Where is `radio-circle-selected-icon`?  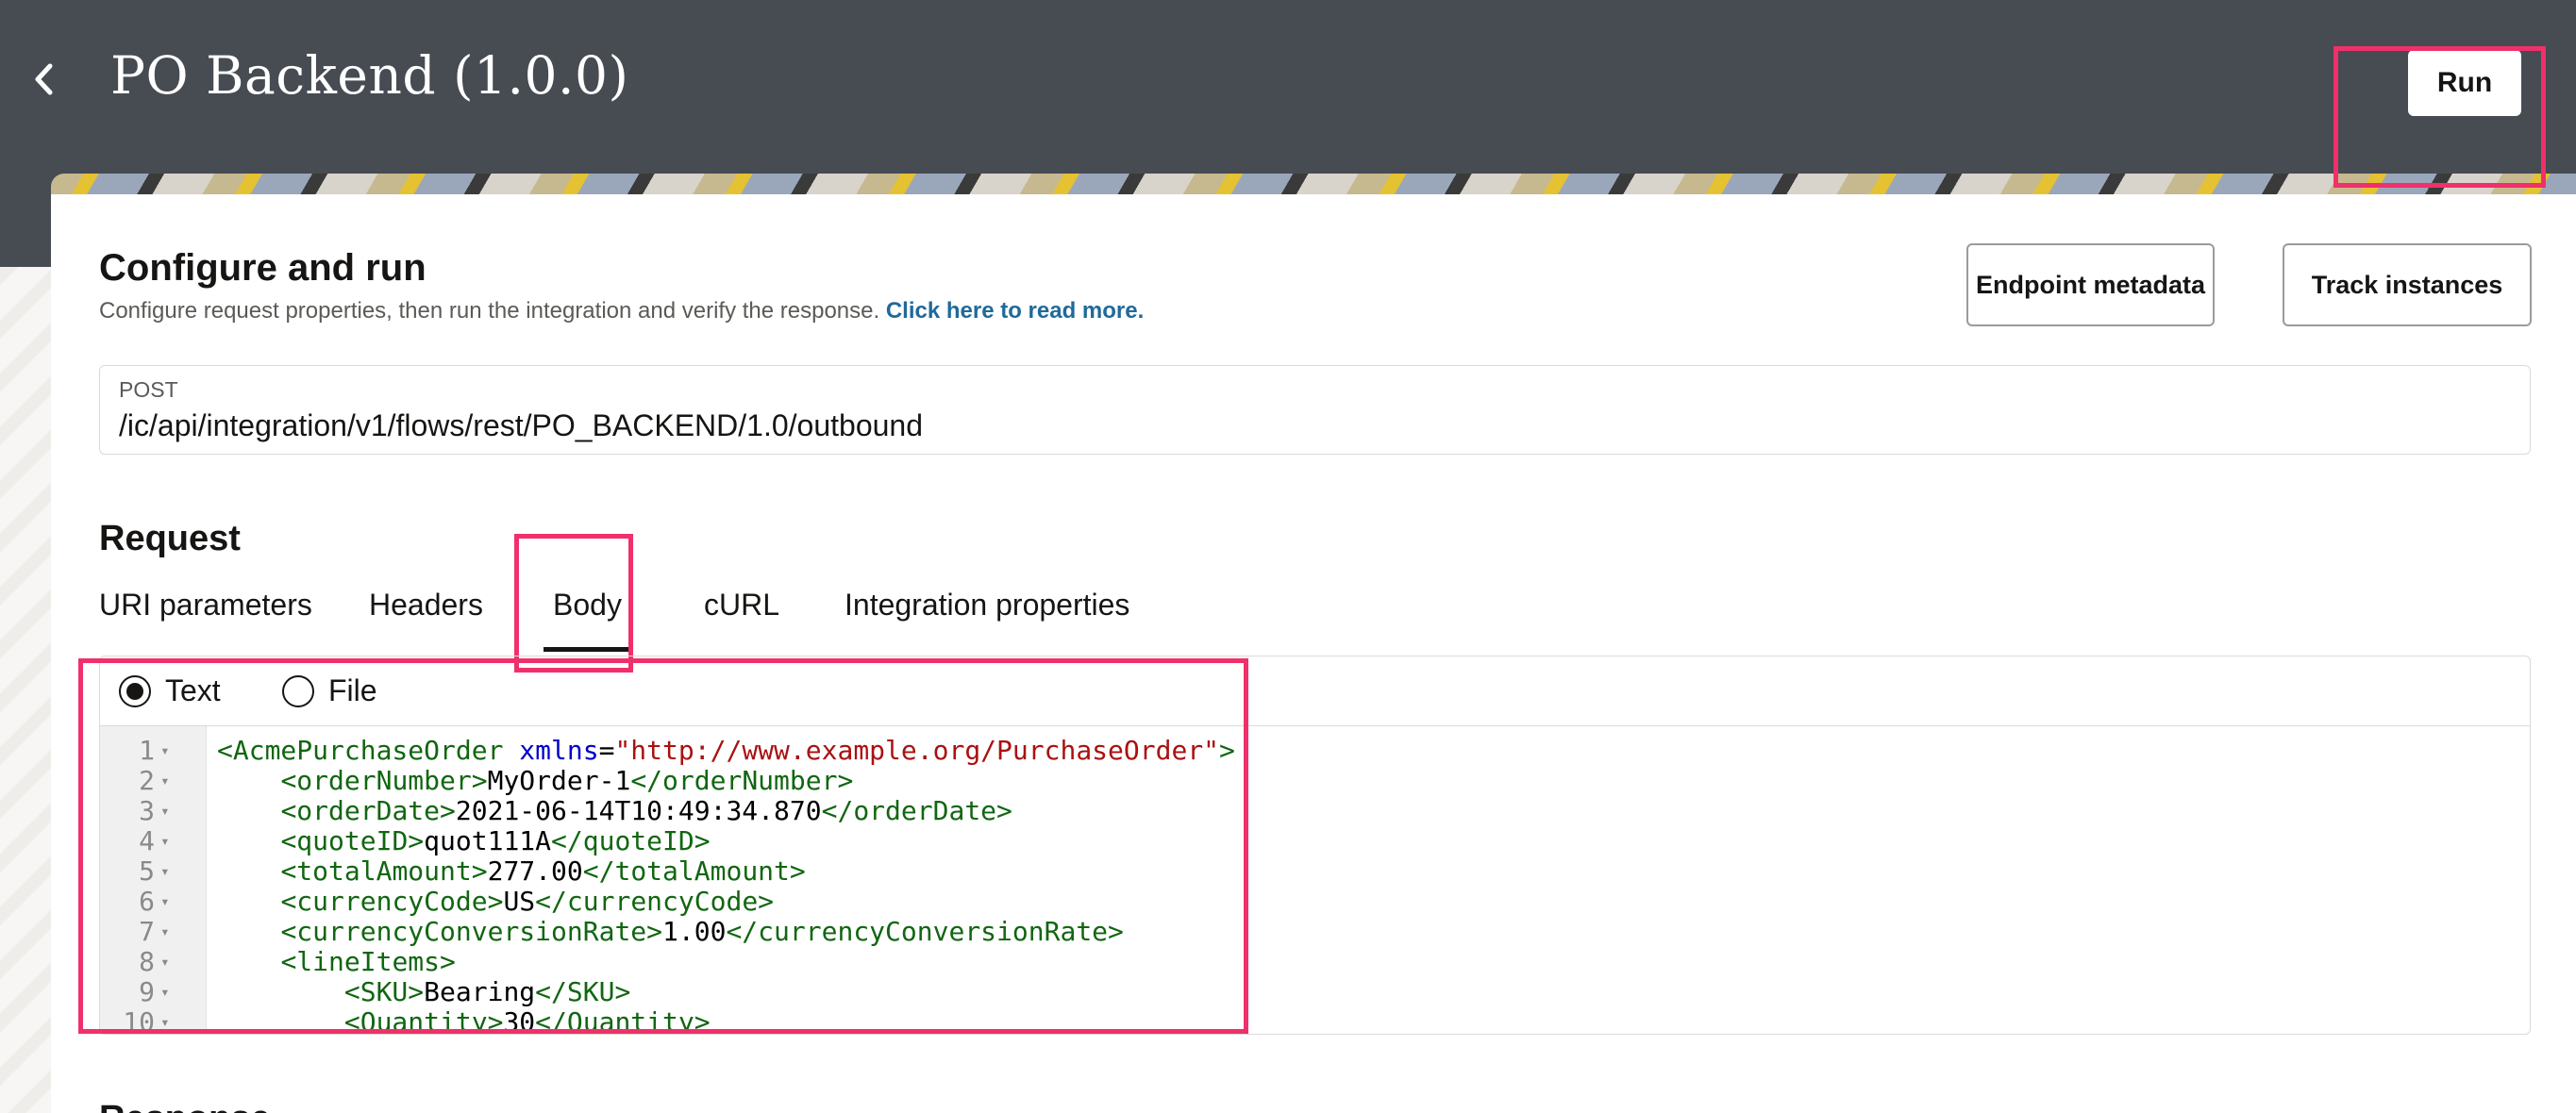
radio-circle-selected-icon is located at coordinates (135, 690).